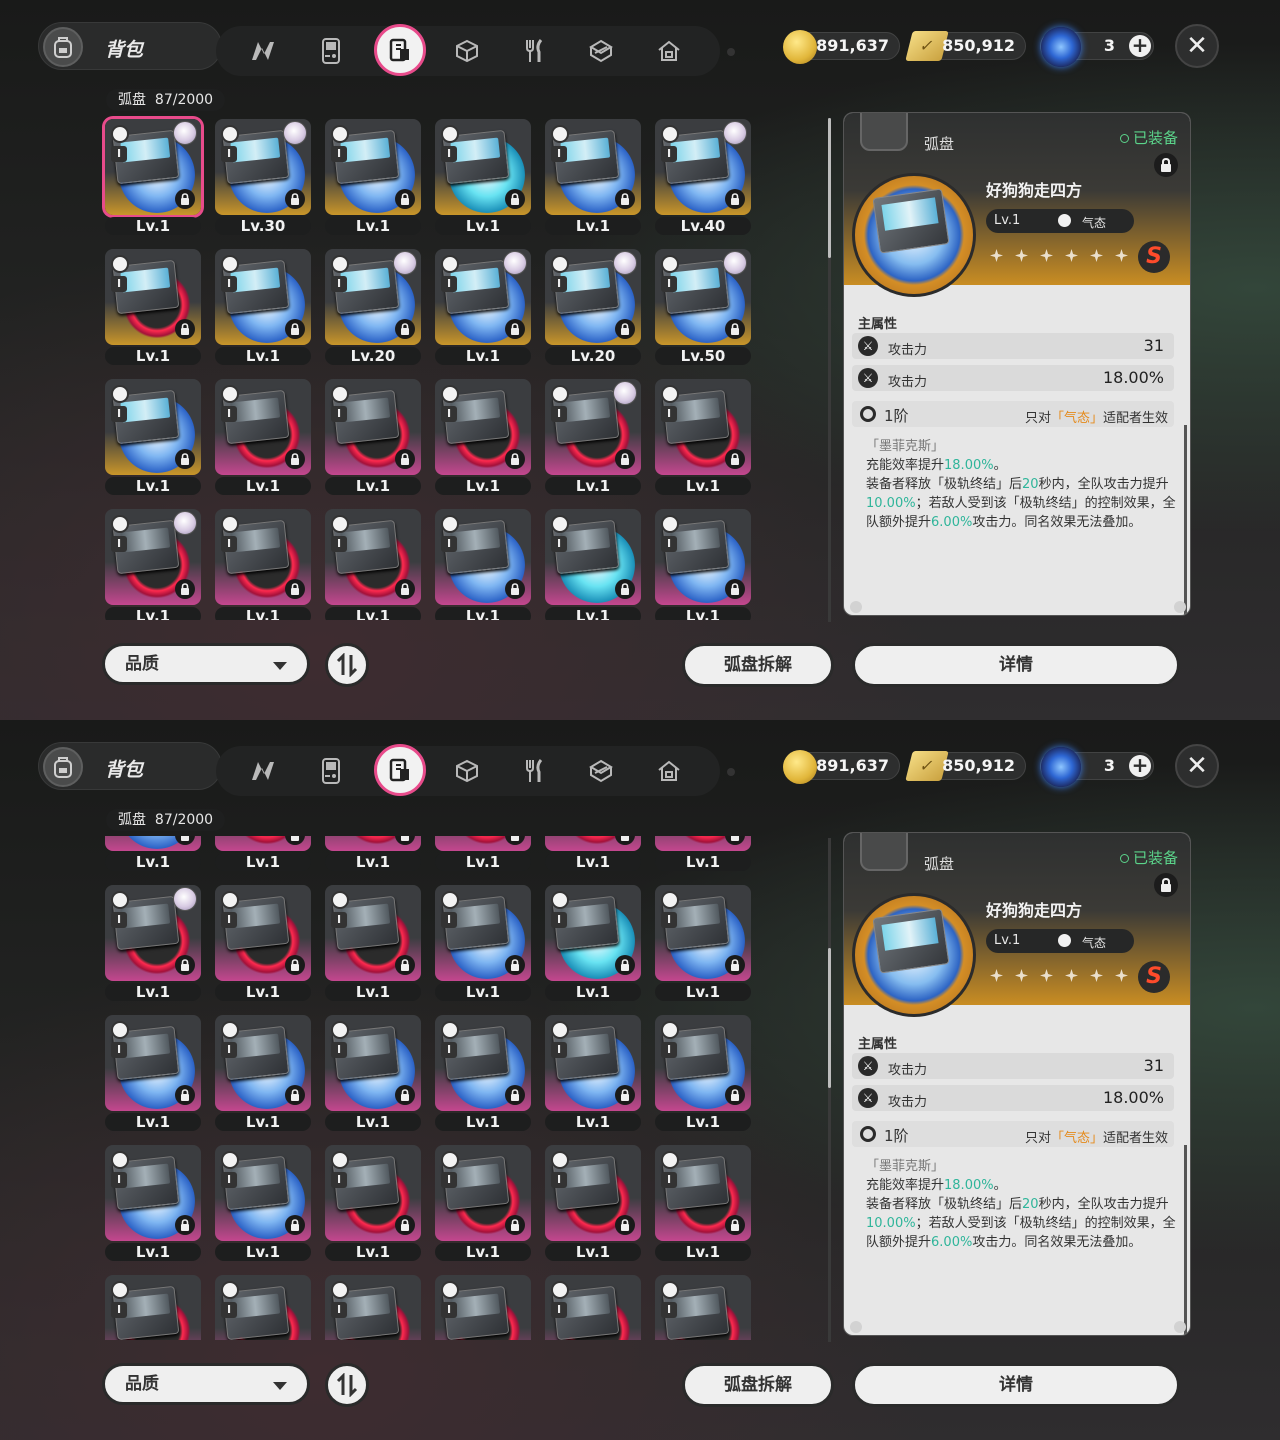  Describe the element at coordinates (263, 771) in the screenshot. I see `tab-n-logo-icon` at that location.